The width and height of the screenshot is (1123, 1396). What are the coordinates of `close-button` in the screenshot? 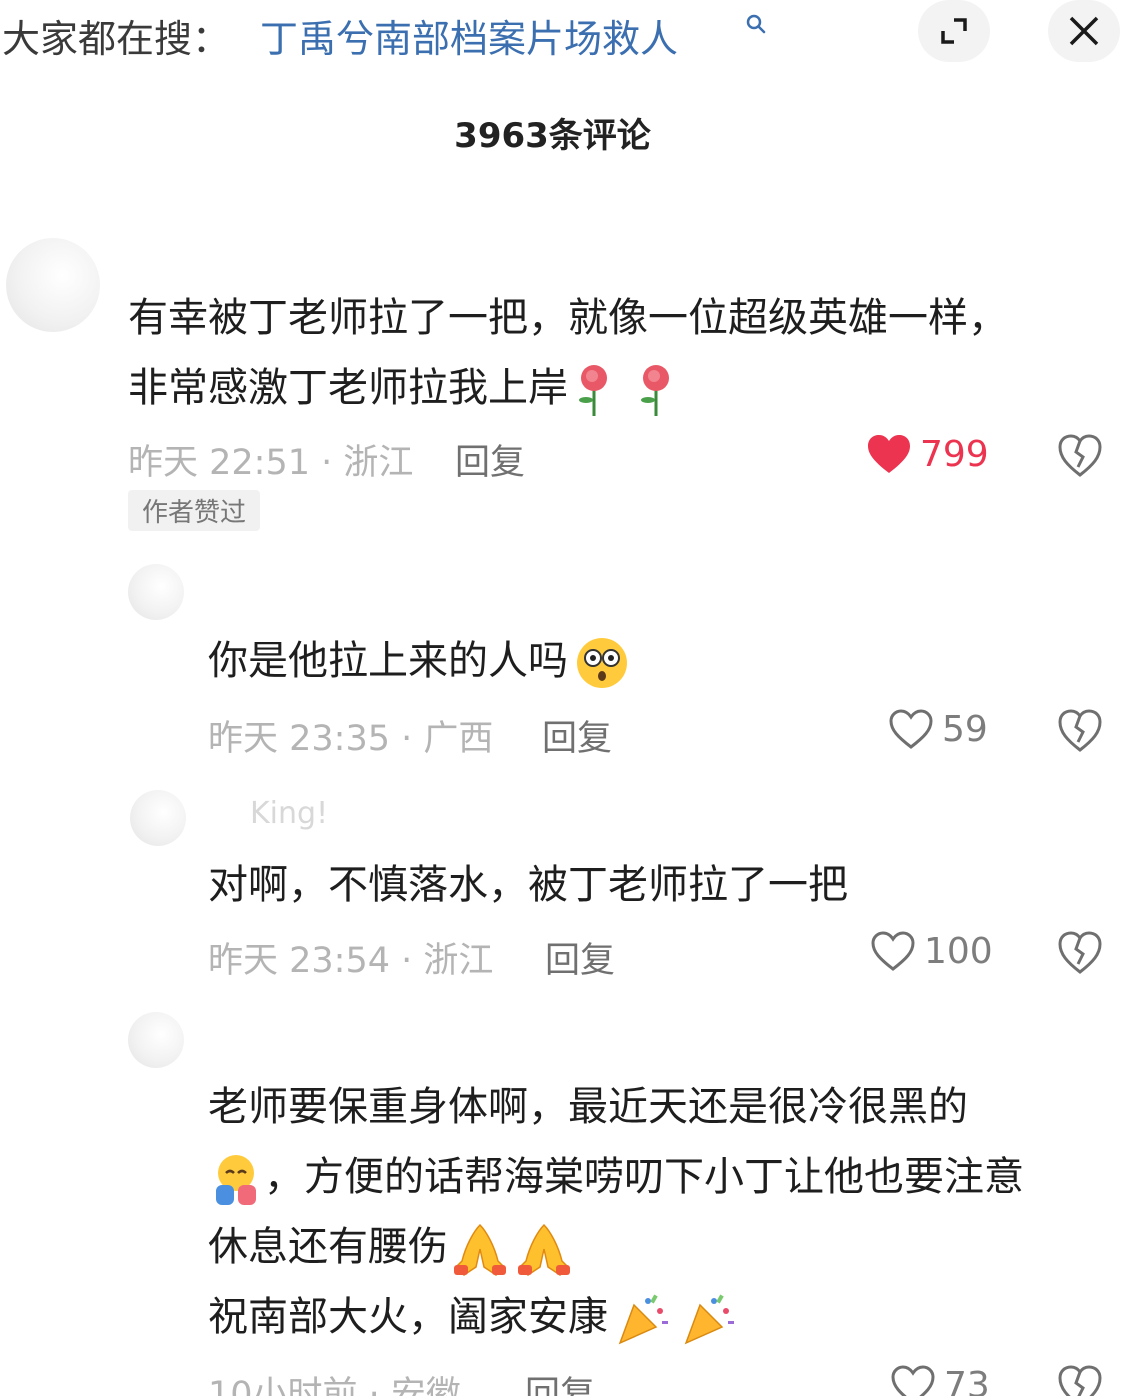 It's located at (1084, 31).